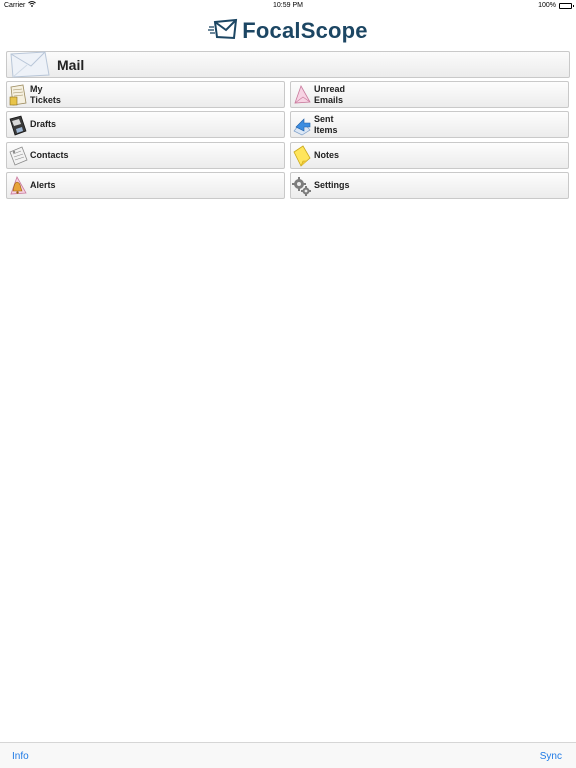 The height and width of the screenshot is (768, 576). I want to click on mail-title: Mail, so click(71, 64).